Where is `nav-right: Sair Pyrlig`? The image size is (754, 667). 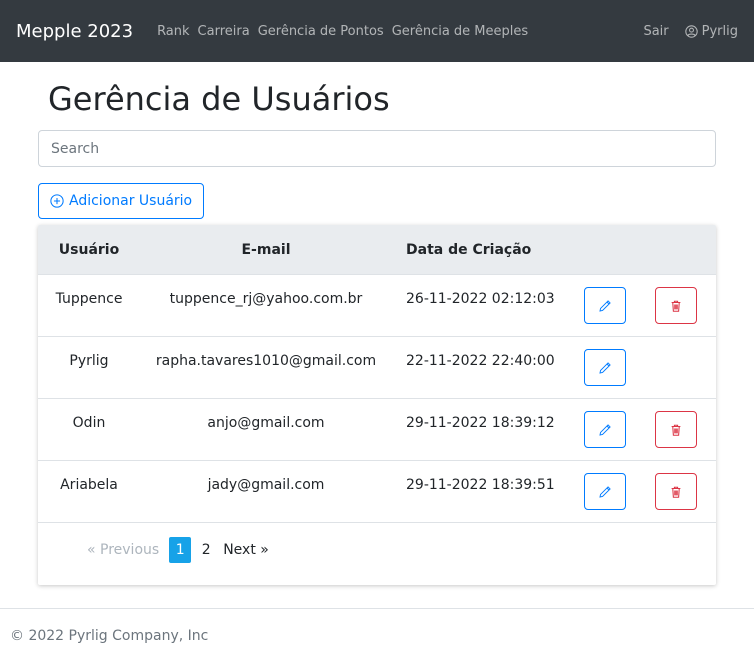
nav-right: Sair Pyrlig is located at coordinates (690, 31).